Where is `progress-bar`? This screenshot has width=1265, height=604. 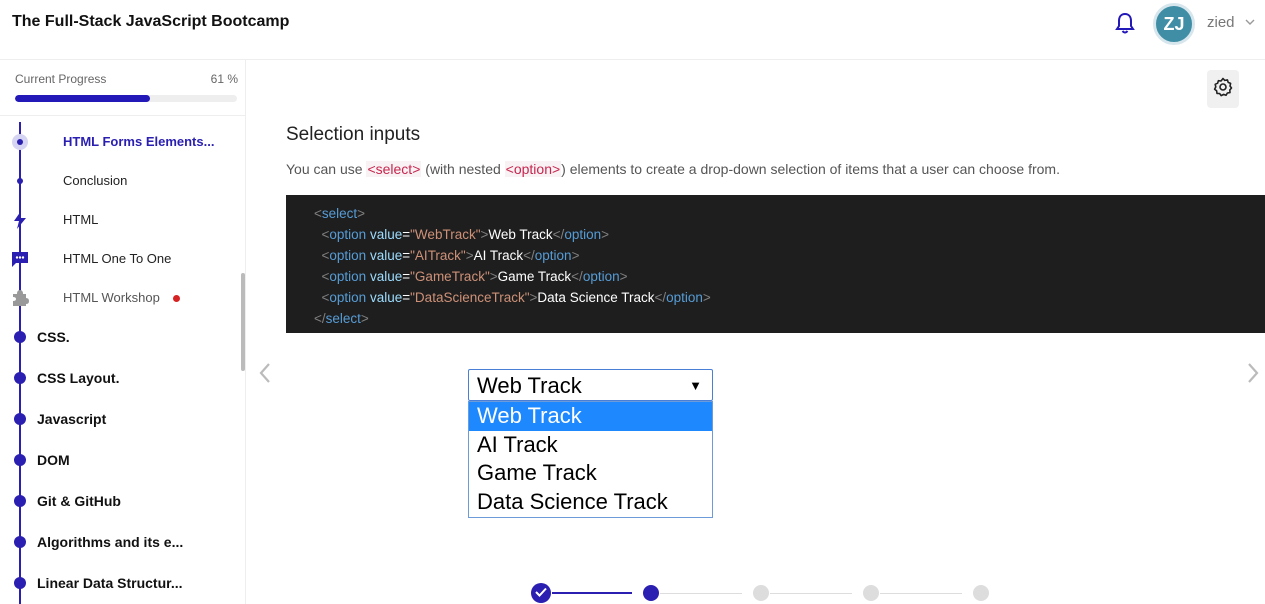 progress-bar is located at coordinates (126, 98).